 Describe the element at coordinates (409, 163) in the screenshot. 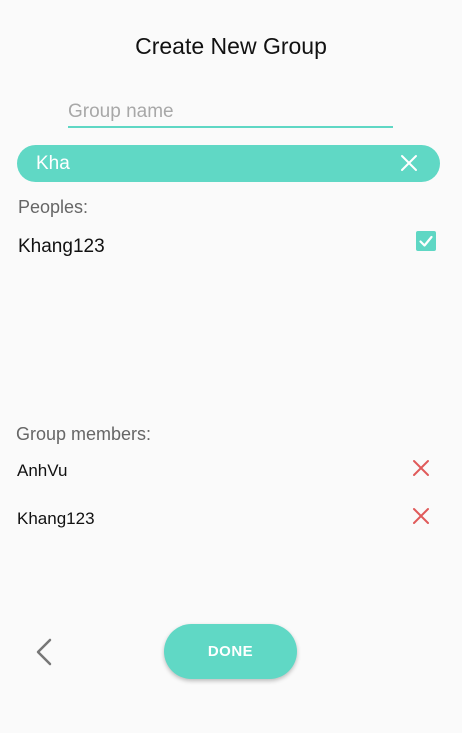

I see `close-icon` at that location.